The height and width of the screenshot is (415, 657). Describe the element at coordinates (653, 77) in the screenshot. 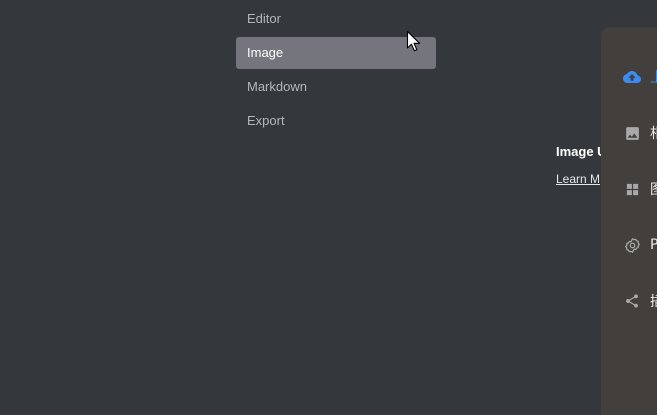

I see `panel-item-label: 上` at that location.